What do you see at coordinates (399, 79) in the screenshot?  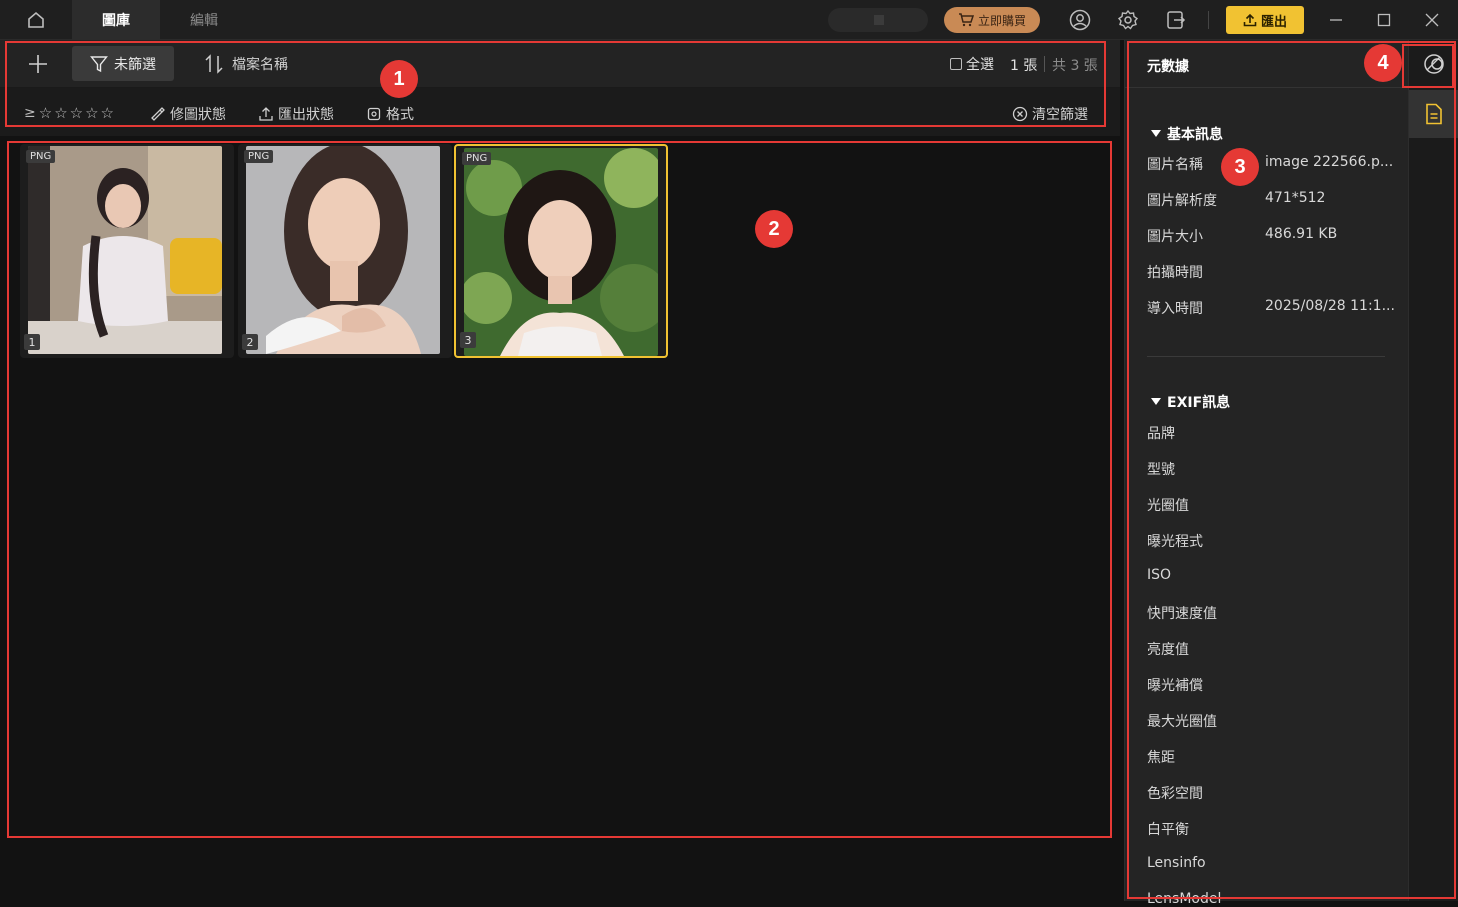 I see `annotation-number-1: 1` at bounding box center [399, 79].